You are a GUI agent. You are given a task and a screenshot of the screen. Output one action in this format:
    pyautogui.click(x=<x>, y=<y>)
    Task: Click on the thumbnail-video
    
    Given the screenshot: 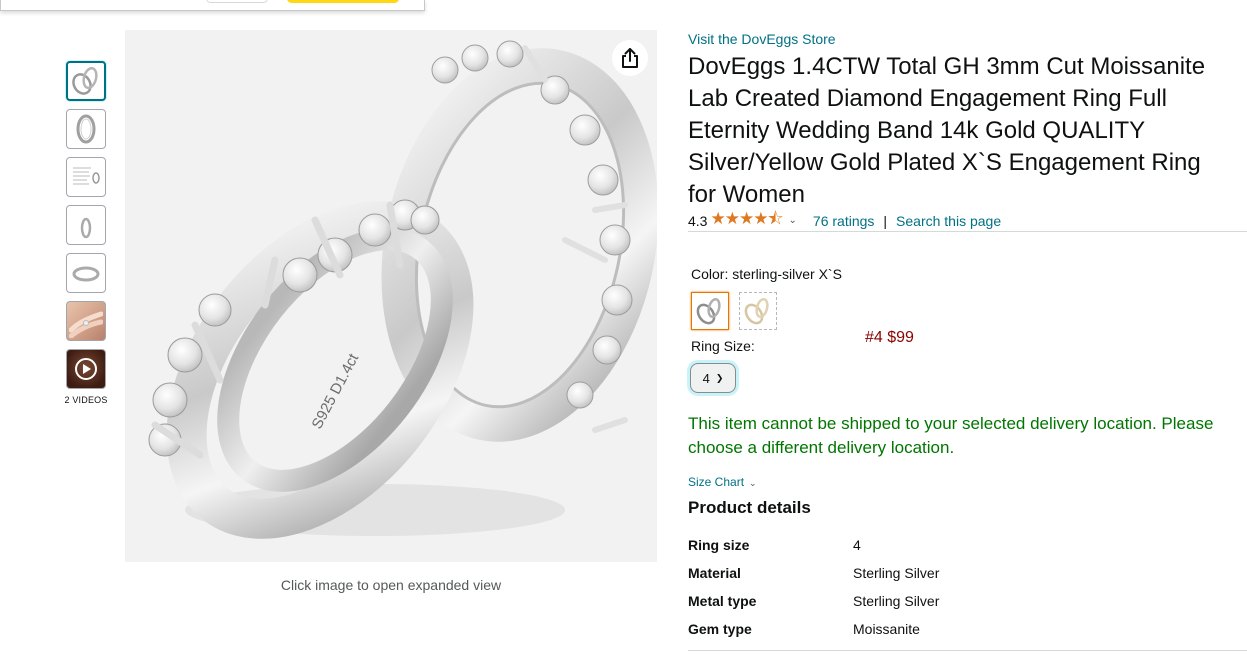 What is the action you would take?
    pyautogui.click(x=86, y=369)
    